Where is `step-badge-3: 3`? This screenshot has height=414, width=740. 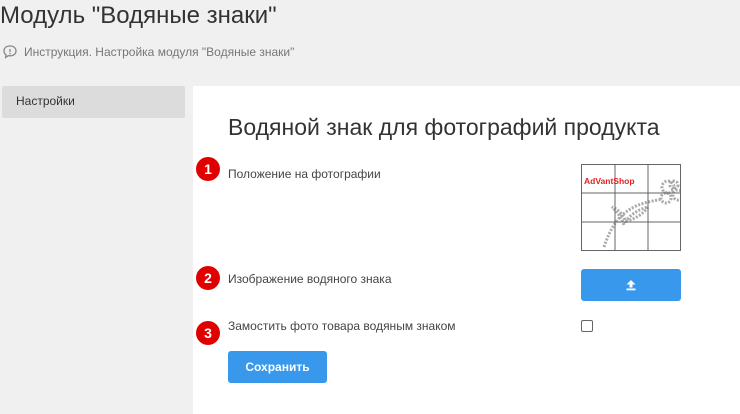 step-badge-3: 3 is located at coordinates (208, 333).